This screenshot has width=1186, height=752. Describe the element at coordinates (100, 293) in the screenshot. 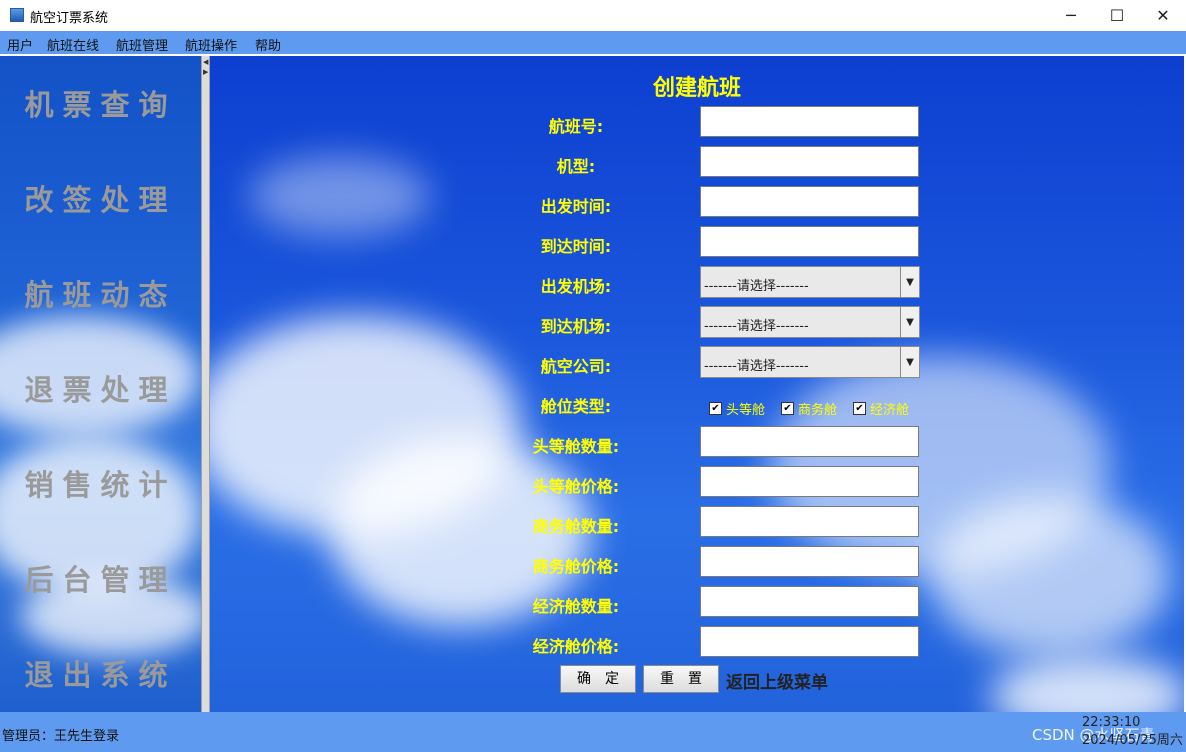

I see `sidebar-item-flight-status: 航班动态` at that location.